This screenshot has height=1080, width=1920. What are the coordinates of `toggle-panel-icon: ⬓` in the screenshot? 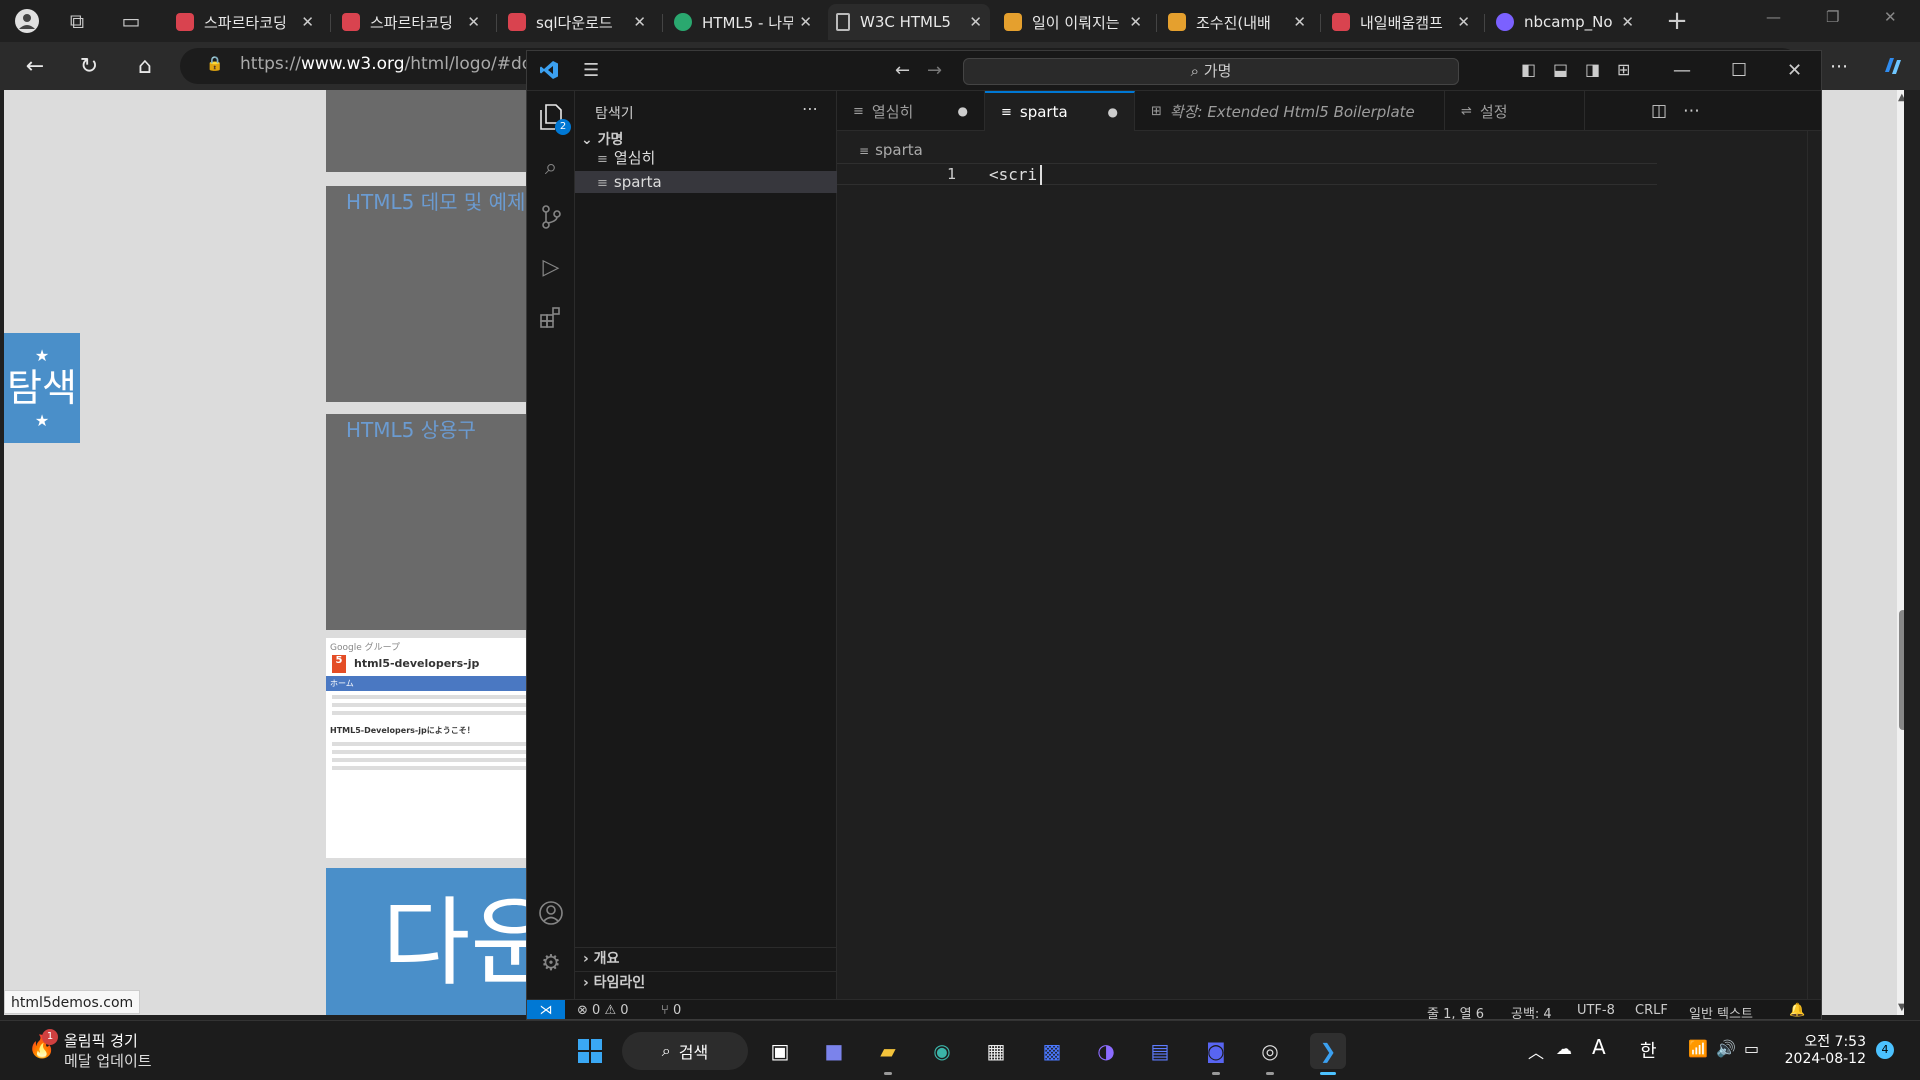 It's located at (1560, 69).